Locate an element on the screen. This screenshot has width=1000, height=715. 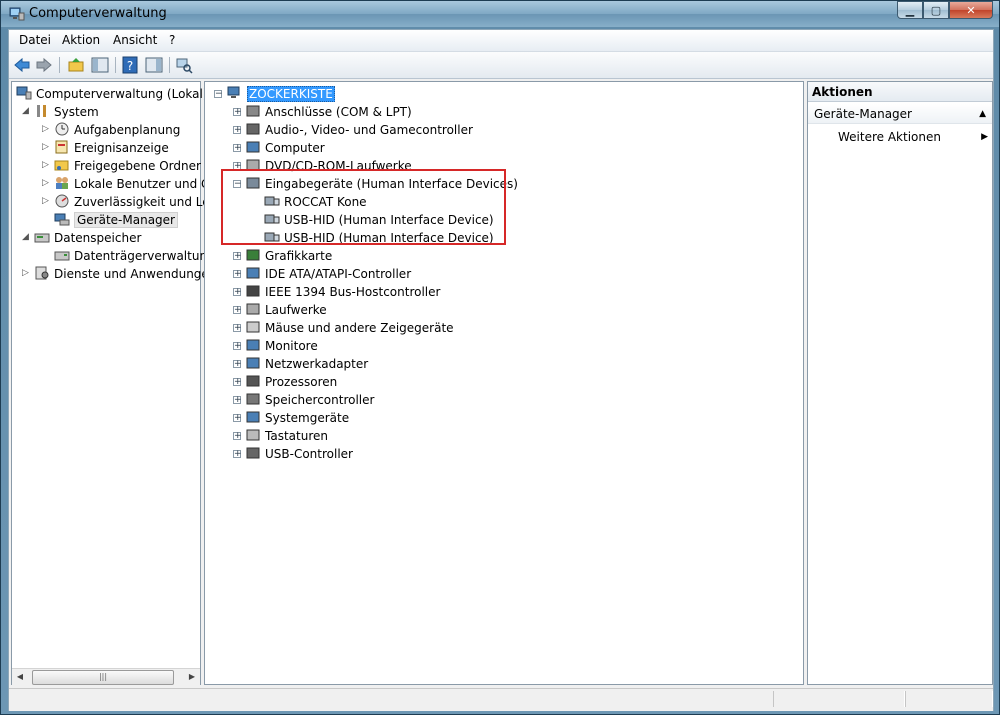
device-category: Anschlüsse (COM & LPT) is located at coordinates (328, 112).